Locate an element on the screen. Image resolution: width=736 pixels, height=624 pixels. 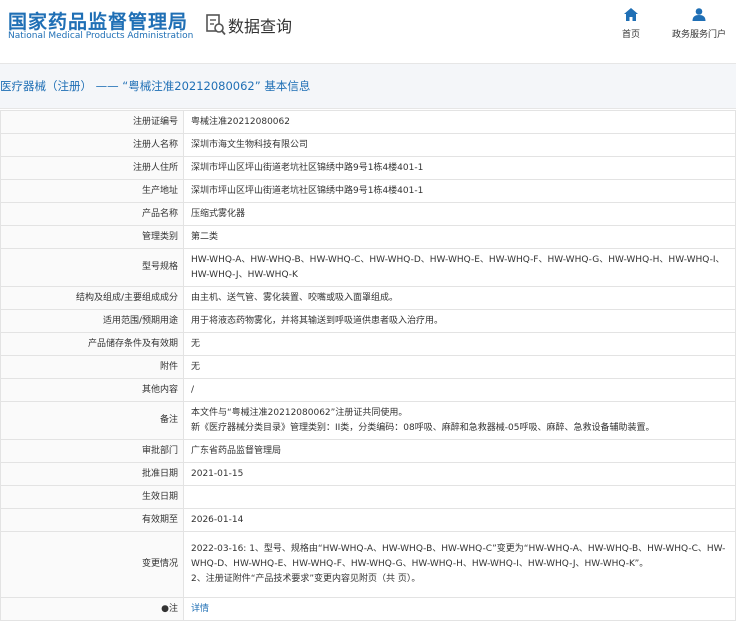
field-label: 结构及组成/主要组成成分 is located at coordinates (92, 298).